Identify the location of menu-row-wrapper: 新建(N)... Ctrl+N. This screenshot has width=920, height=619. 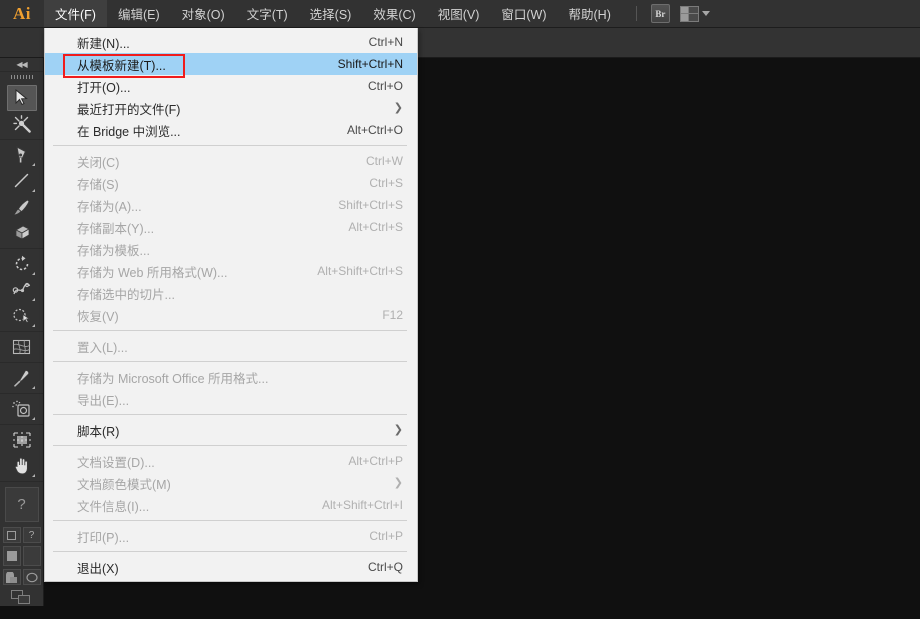
(231, 42).